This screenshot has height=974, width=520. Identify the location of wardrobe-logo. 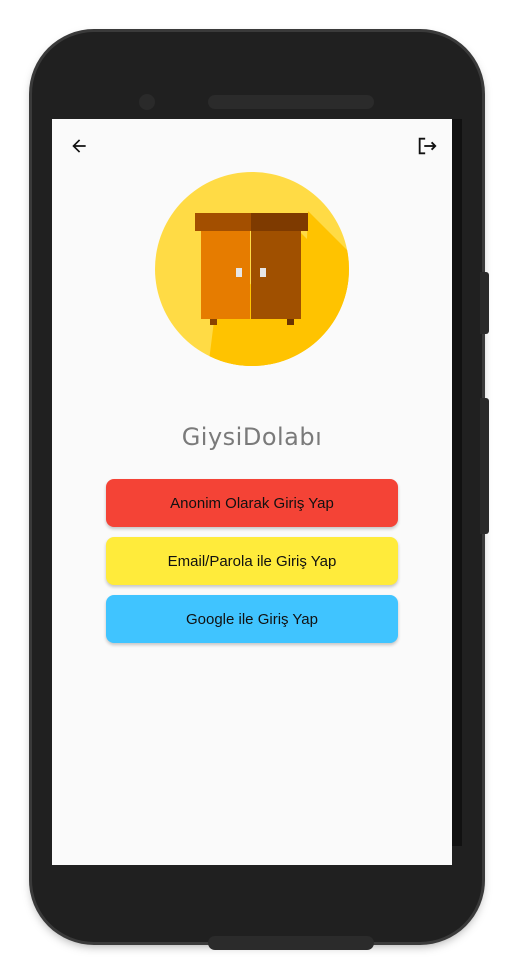
(252, 269).